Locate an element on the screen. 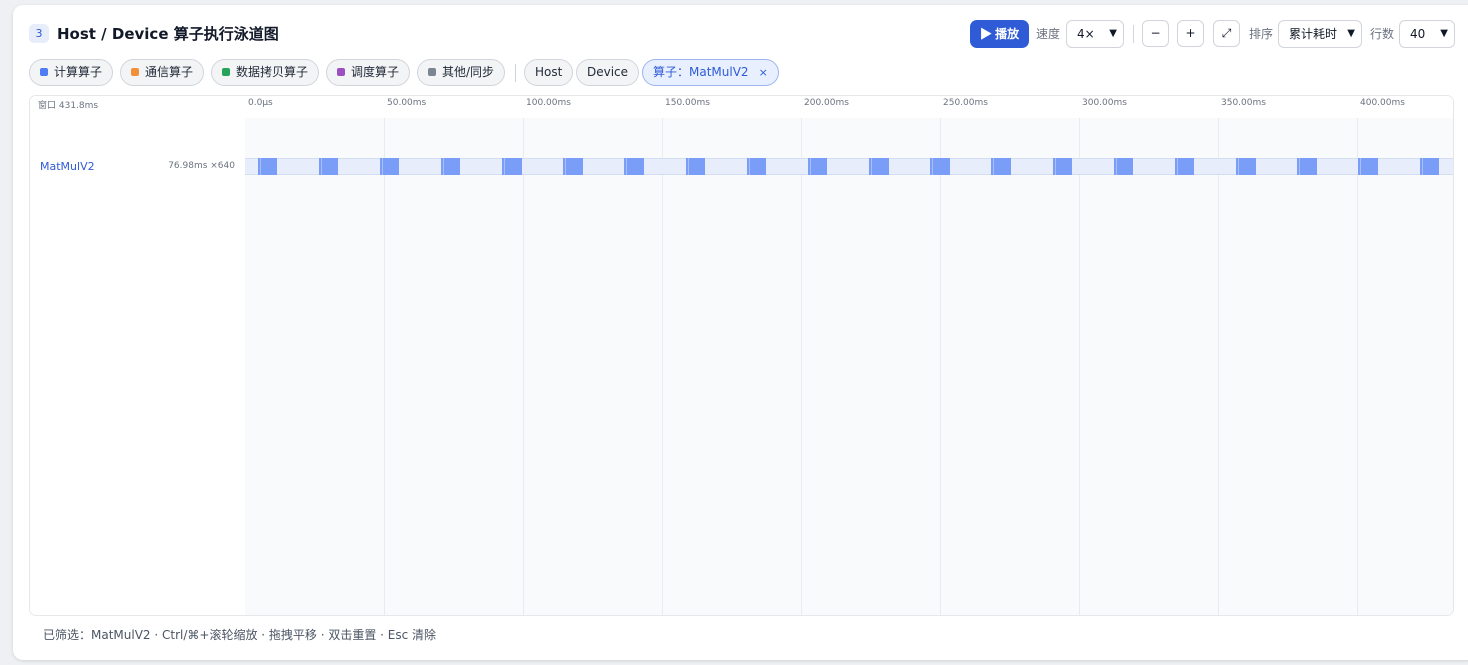 The width and height of the screenshot is (1468, 665). time-tick-label: 150.00ms is located at coordinates (687, 103).